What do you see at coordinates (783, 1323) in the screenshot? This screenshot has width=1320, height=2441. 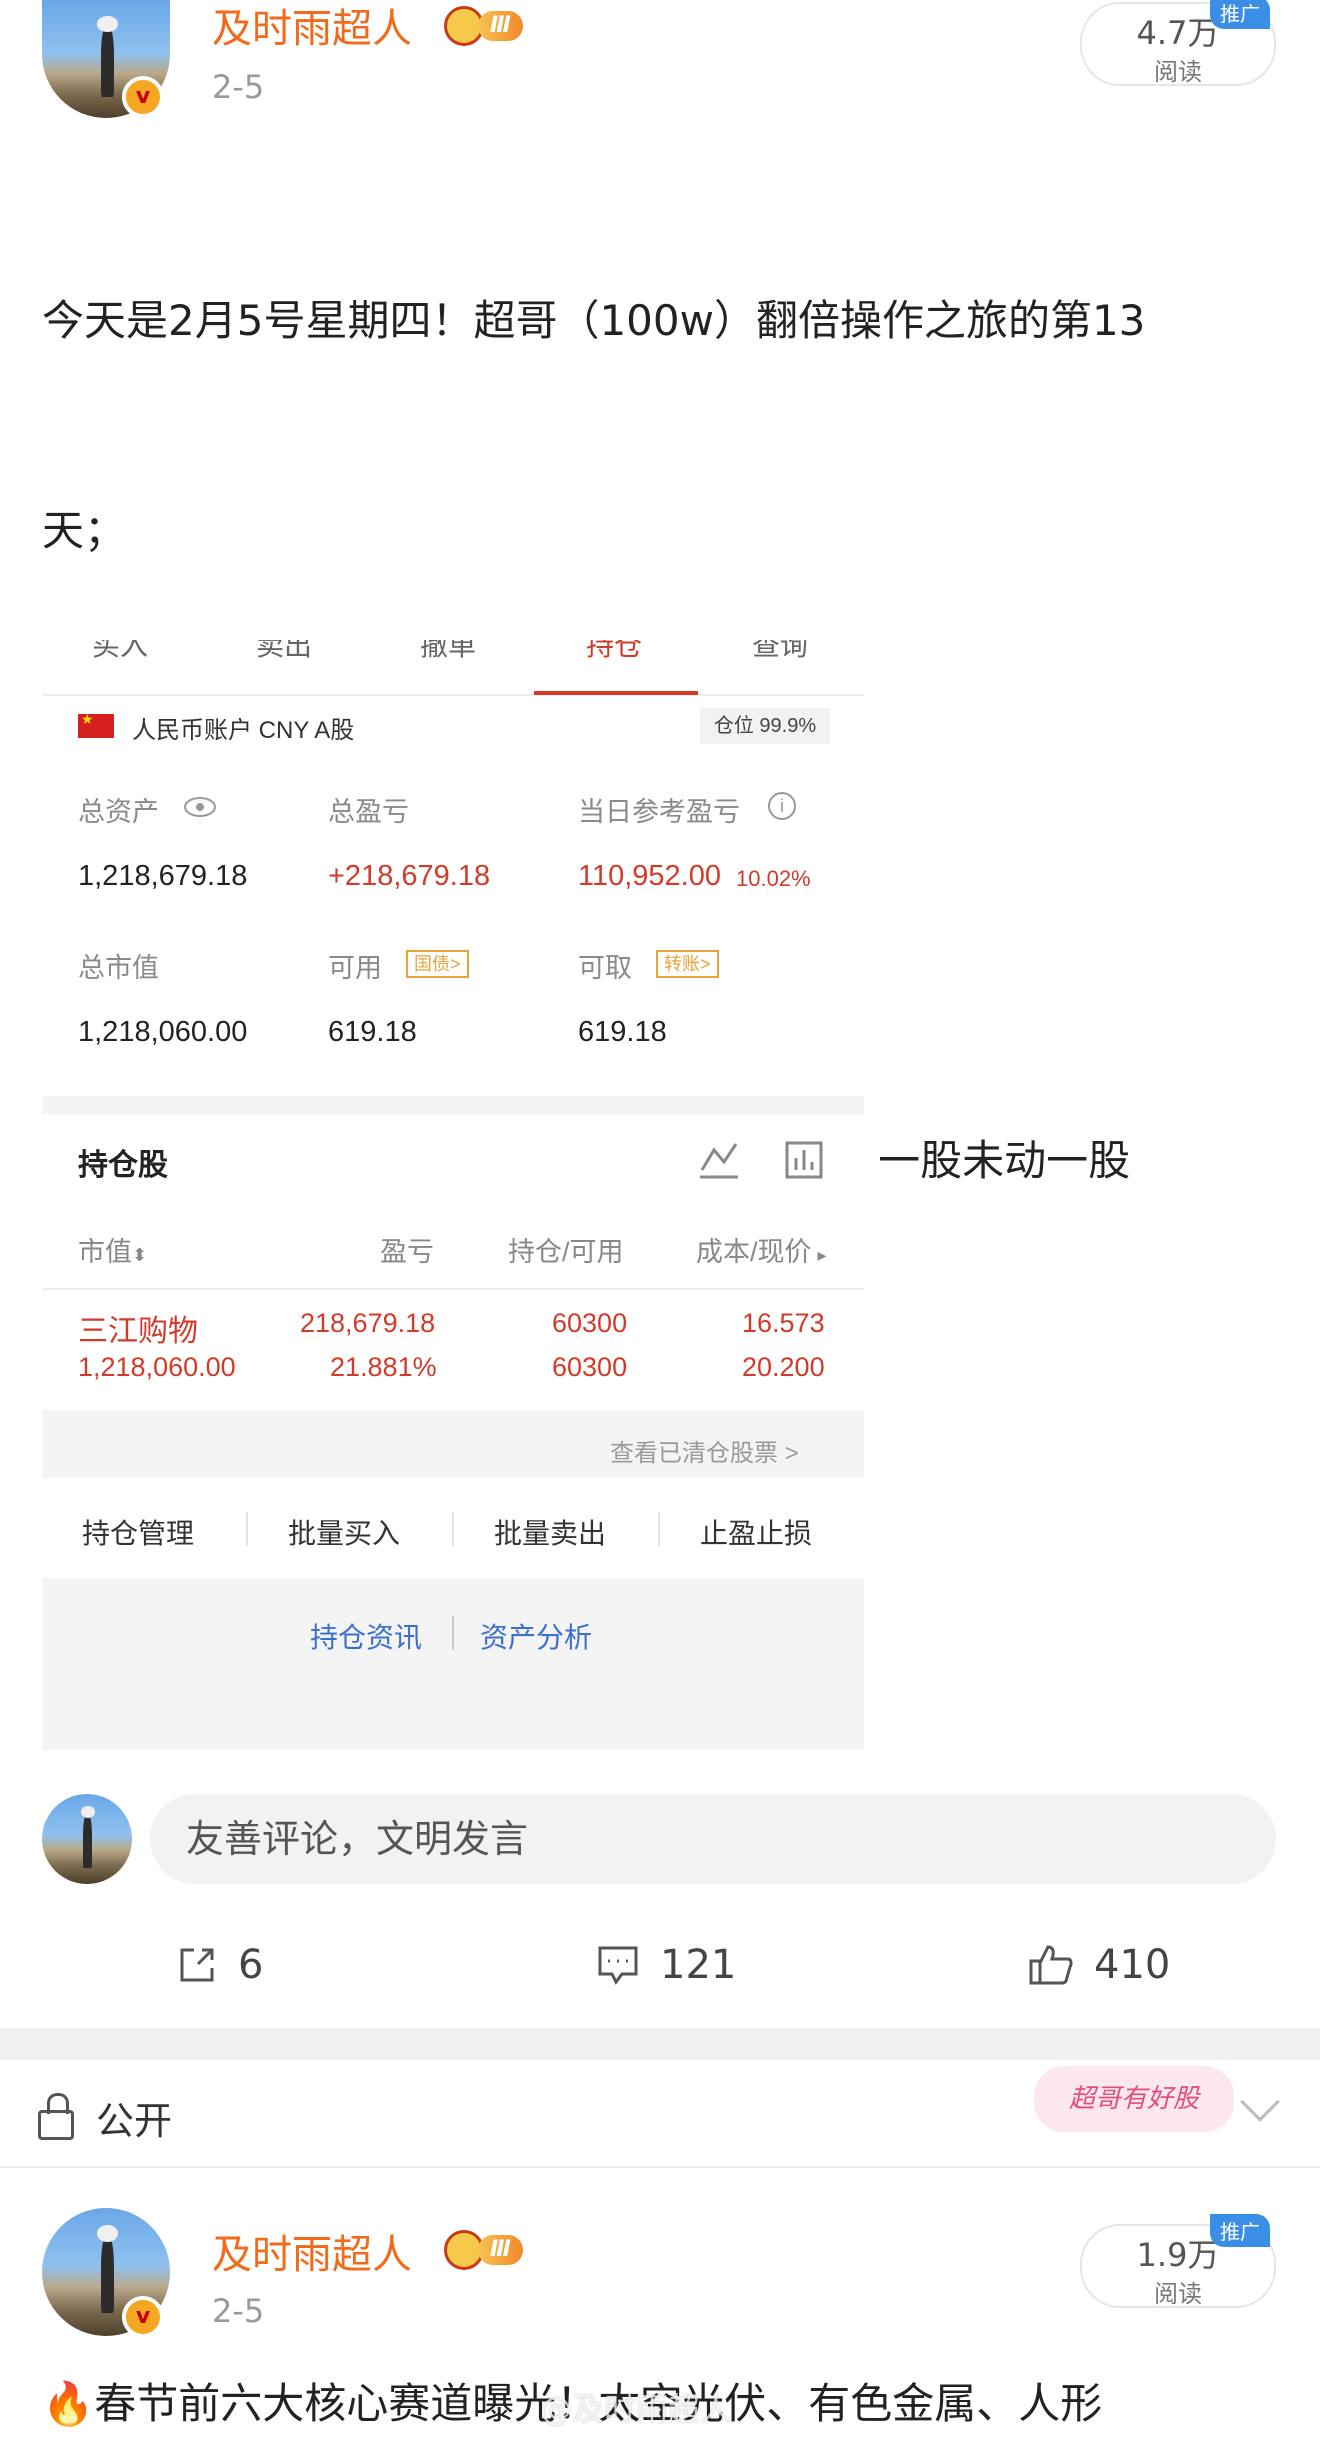 I see `stock-cost: 16.573` at bounding box center [783, 1323].